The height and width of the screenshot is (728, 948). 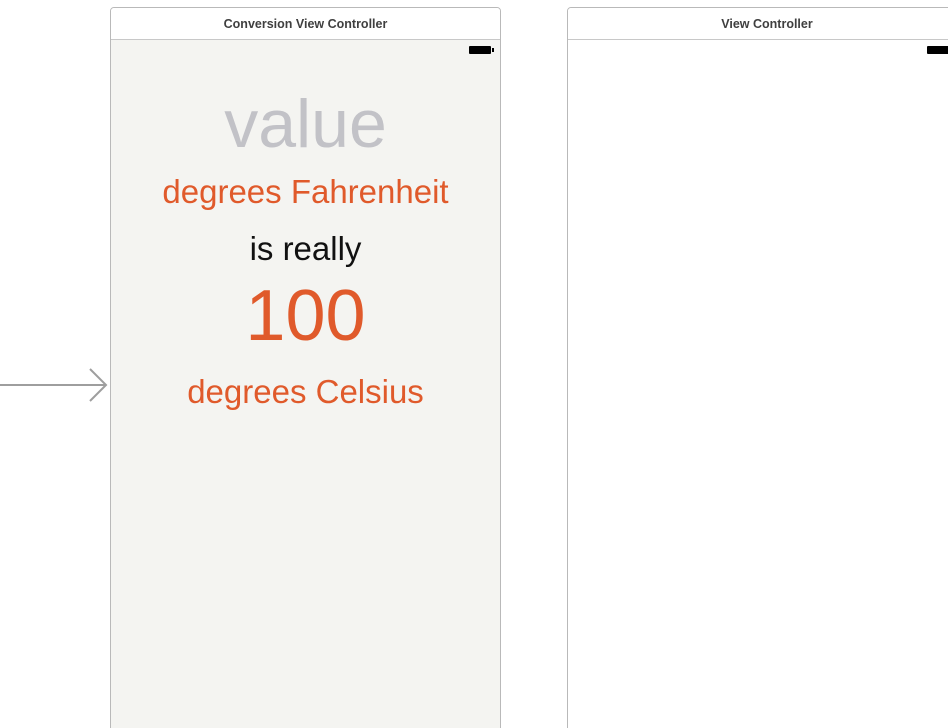 I want to click on scene-title: Conversion View Controller, so click(x=305, y=23).